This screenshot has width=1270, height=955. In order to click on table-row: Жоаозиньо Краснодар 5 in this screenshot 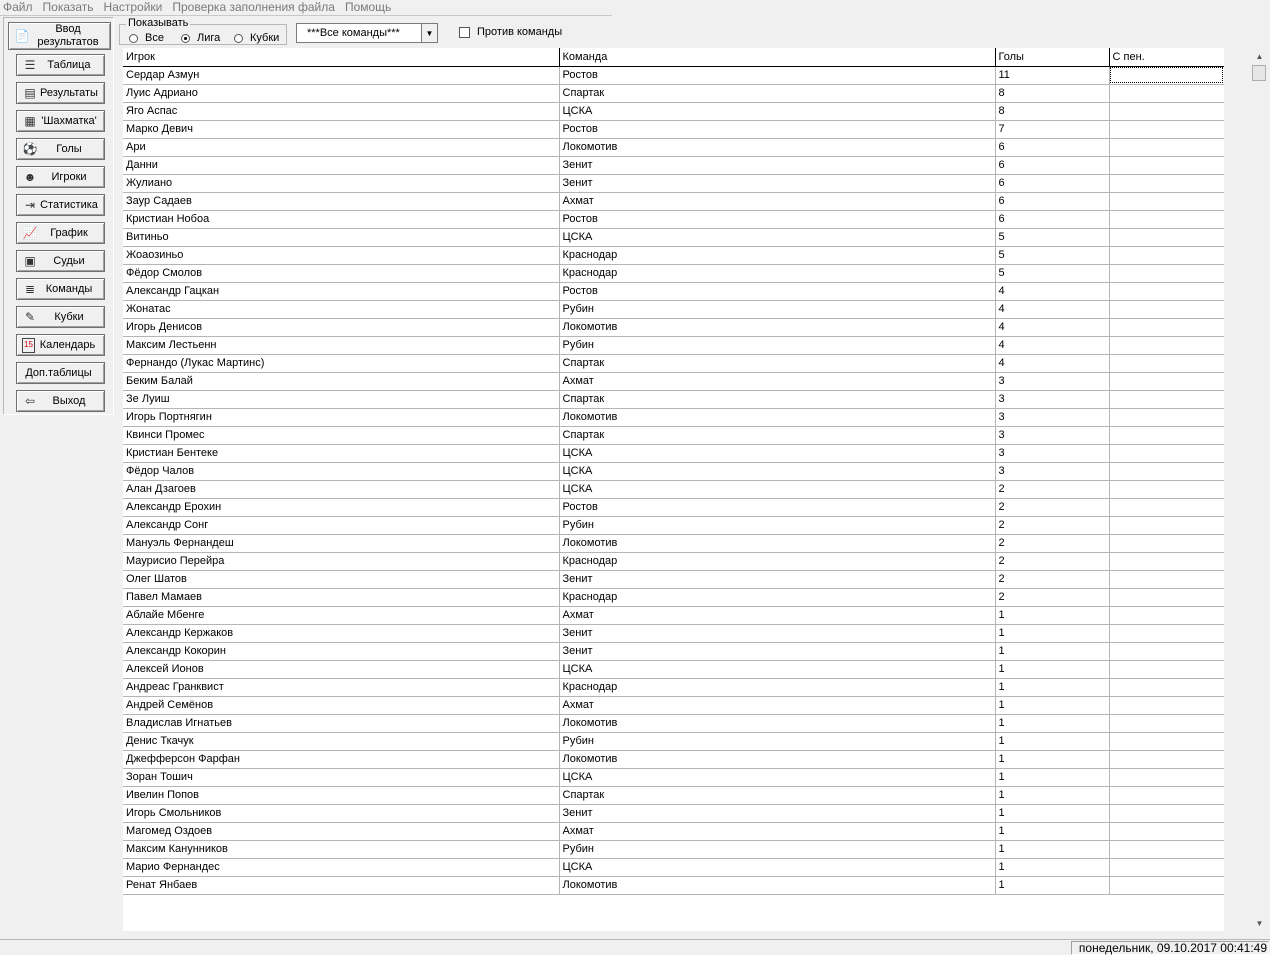, I will do `click(673, 255)`.